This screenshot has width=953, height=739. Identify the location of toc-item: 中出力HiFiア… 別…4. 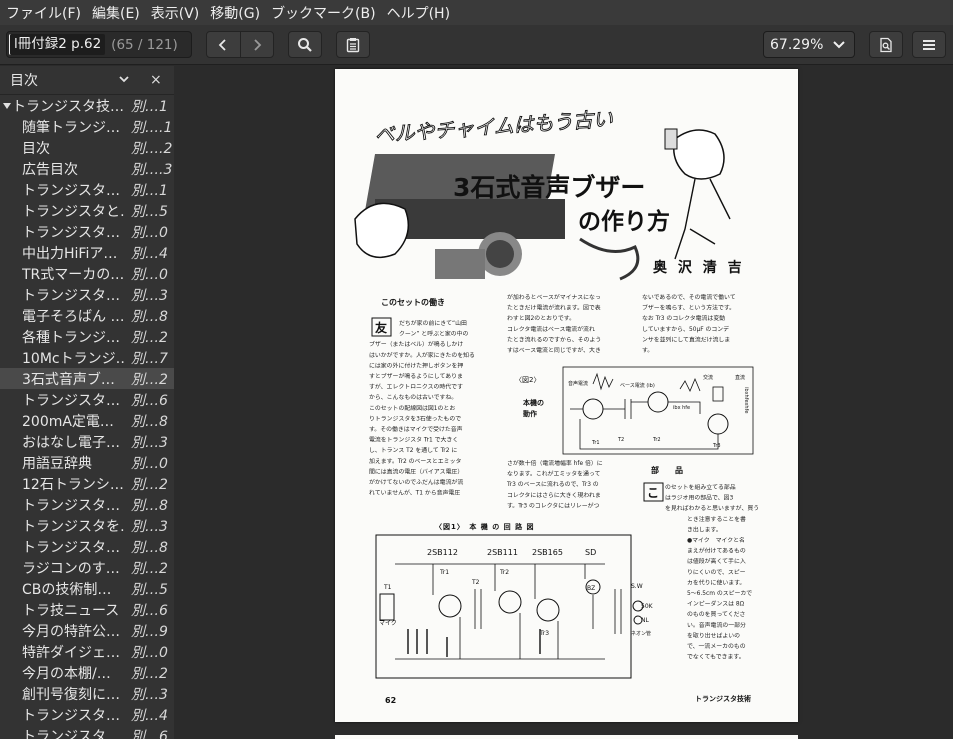
(87, 252).